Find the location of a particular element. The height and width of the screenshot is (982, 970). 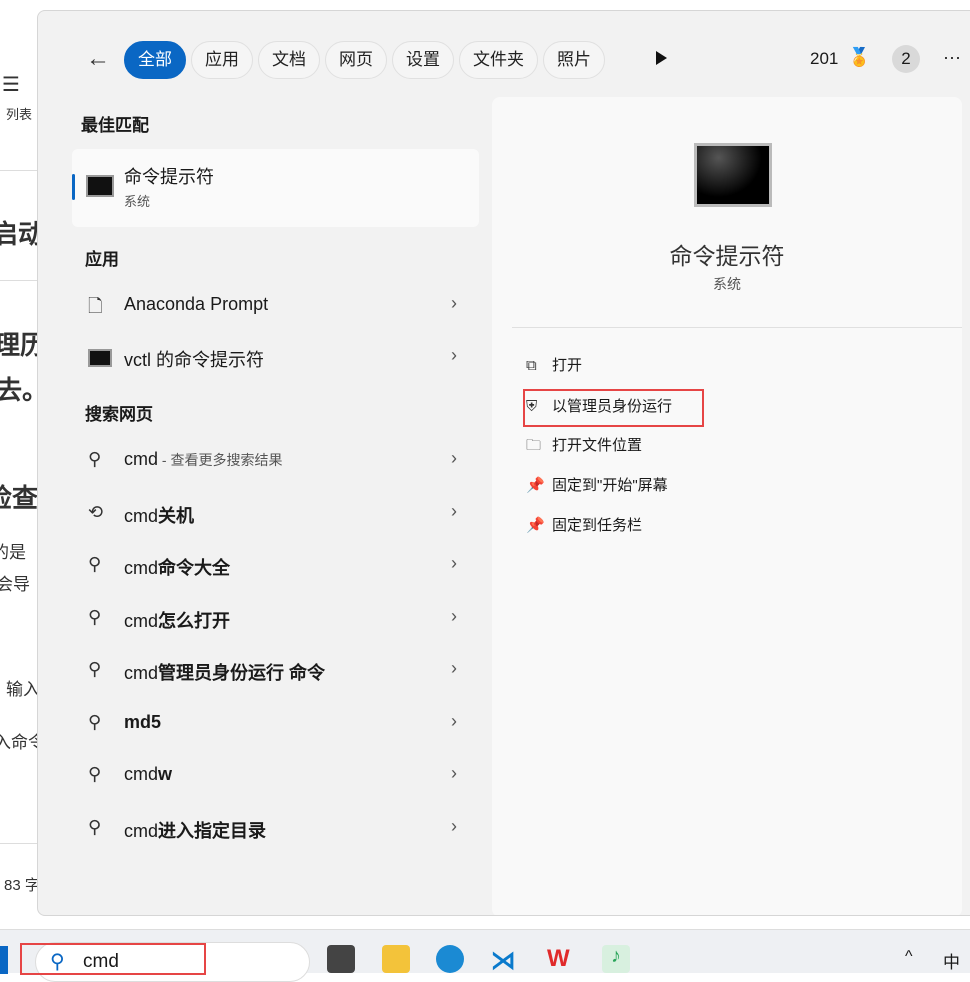

web-heading: 搜索网页 is located at coordinates (119, 414).